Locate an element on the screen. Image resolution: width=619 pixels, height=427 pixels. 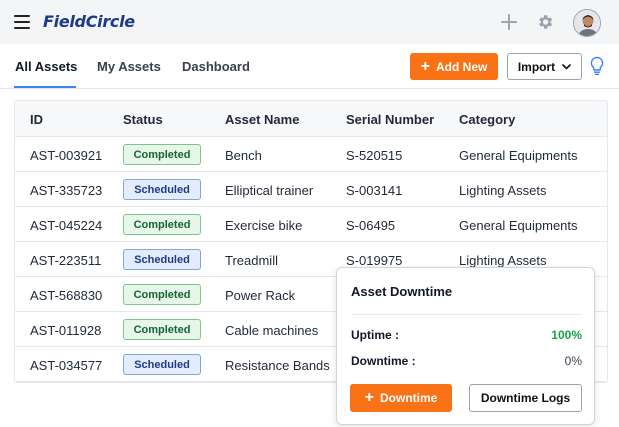
top-bar: FieldCircle is located at coordinates (309, 22).